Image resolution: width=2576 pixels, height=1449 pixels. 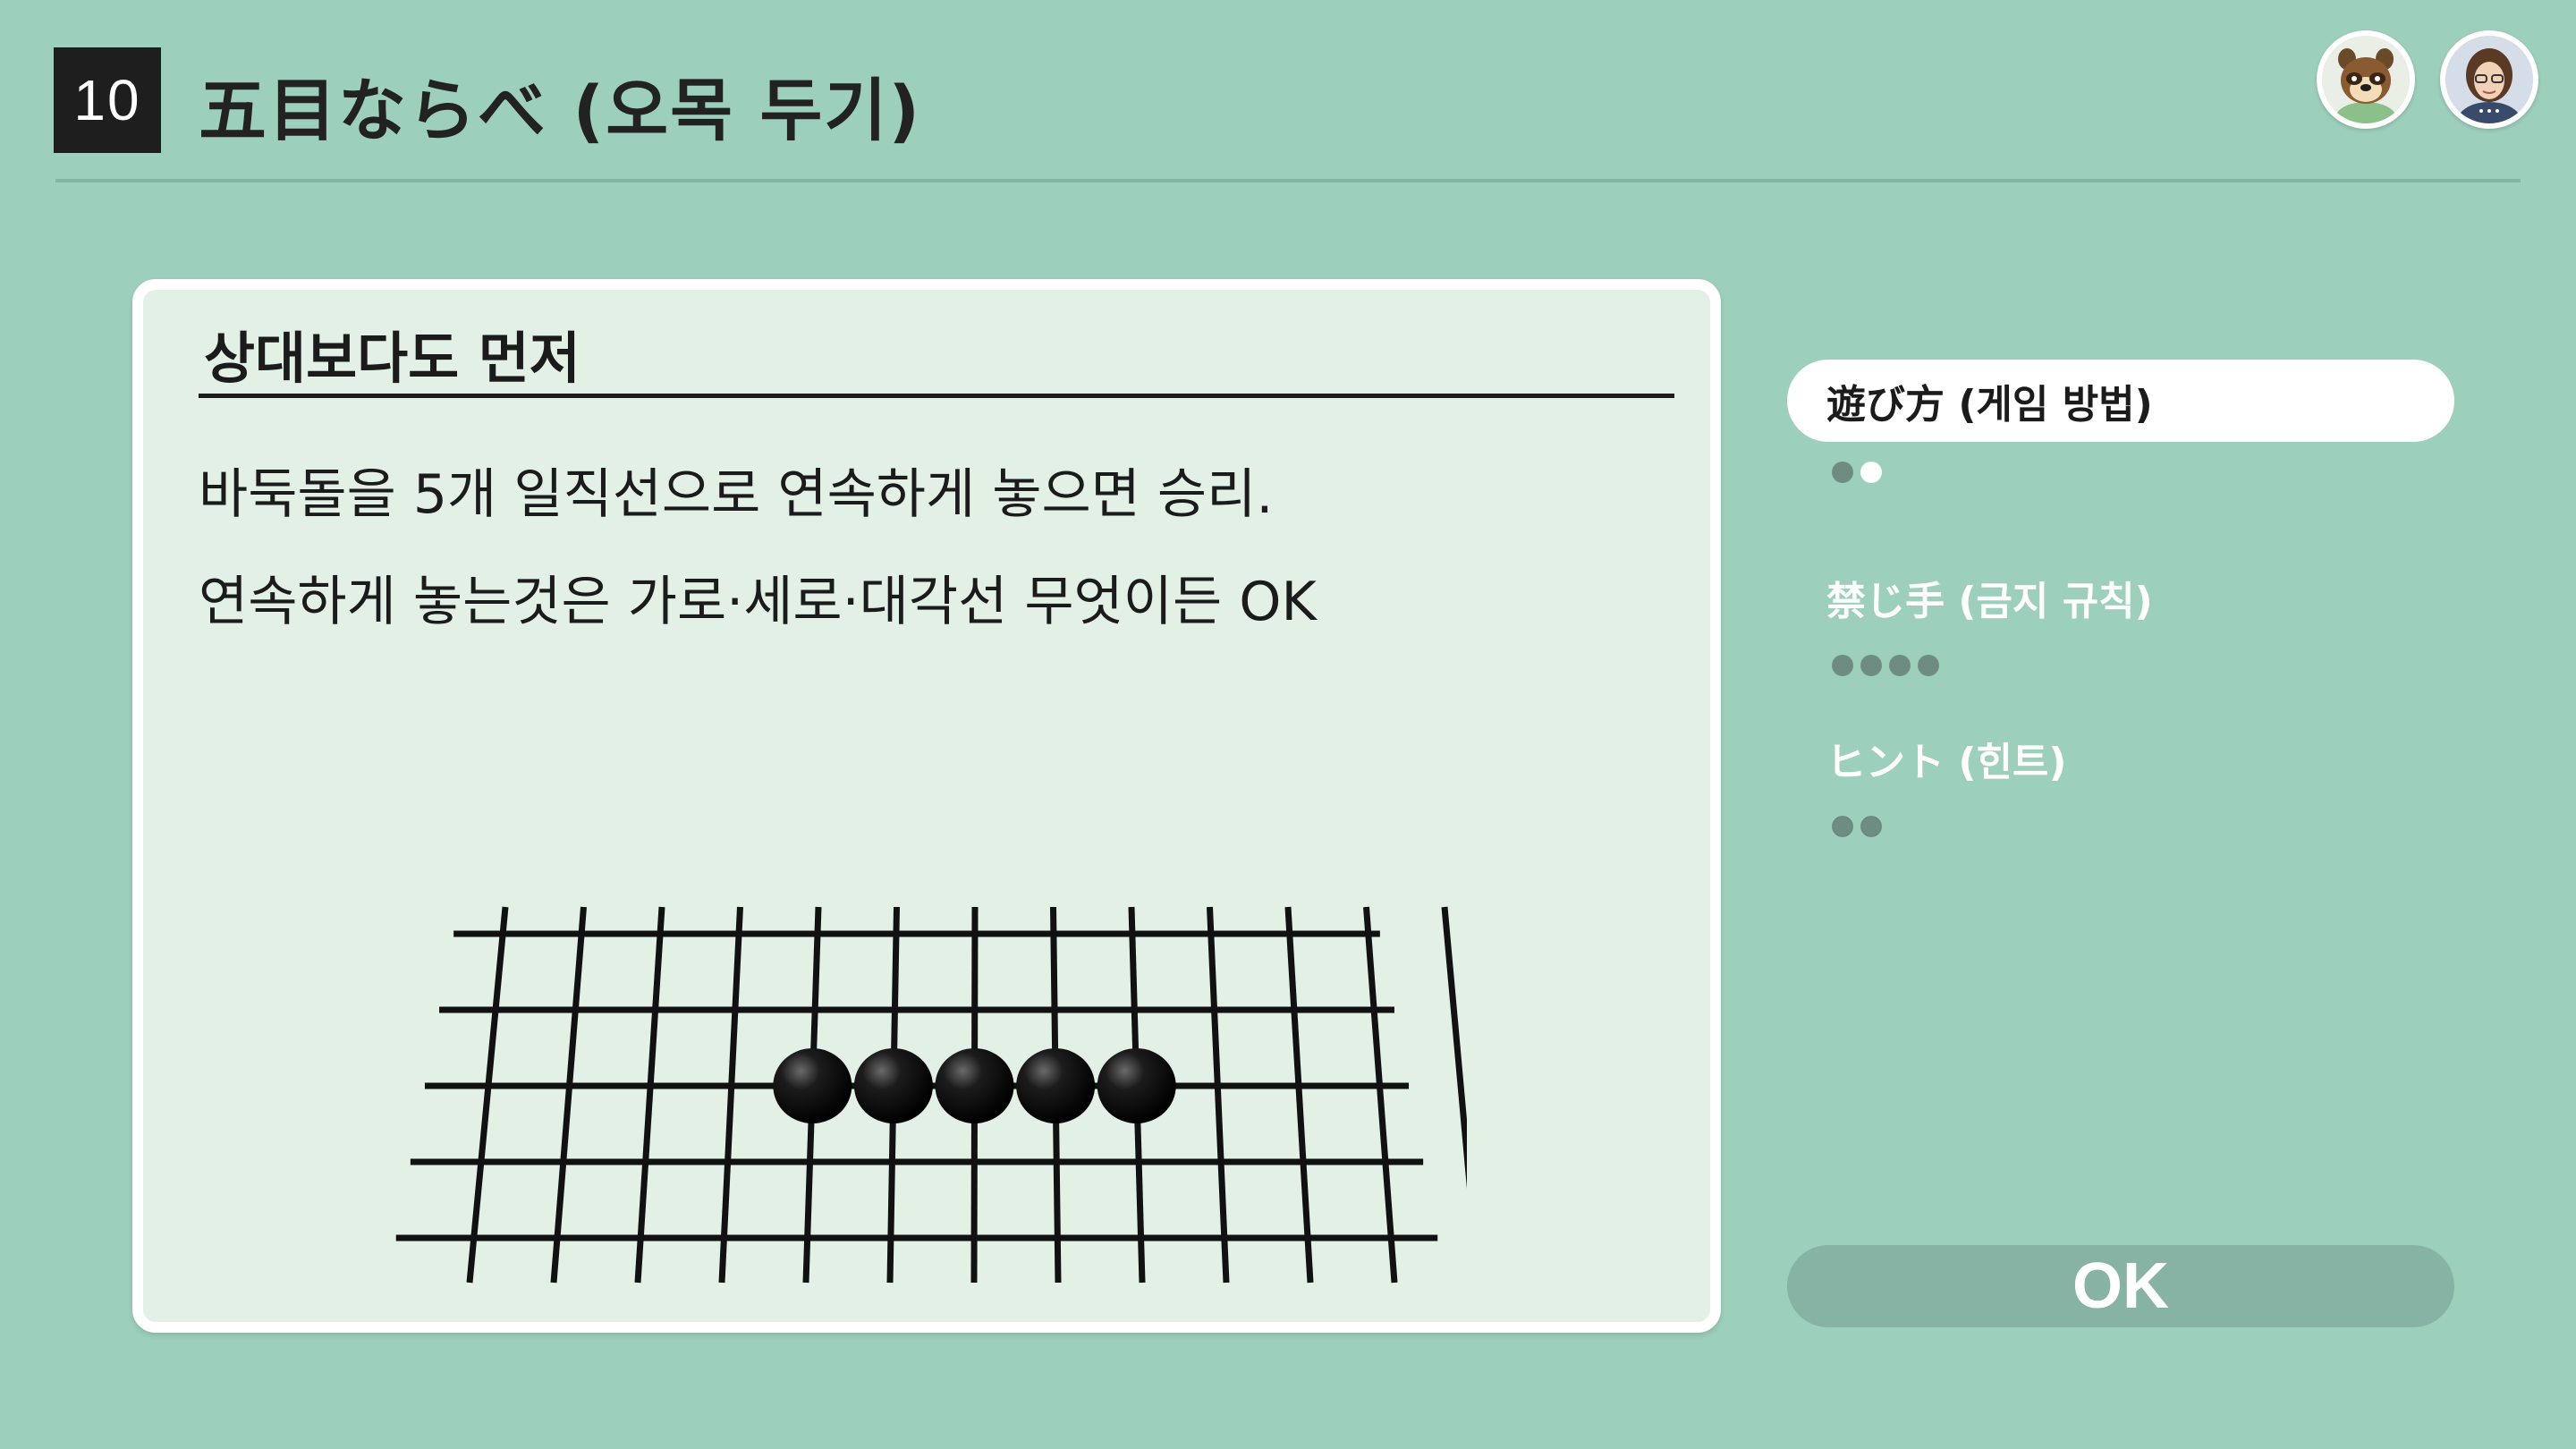 I want to click on menu-item-forbidden-moves: 禁じ手 (금지 규칙), so click(x=1970, y=597).